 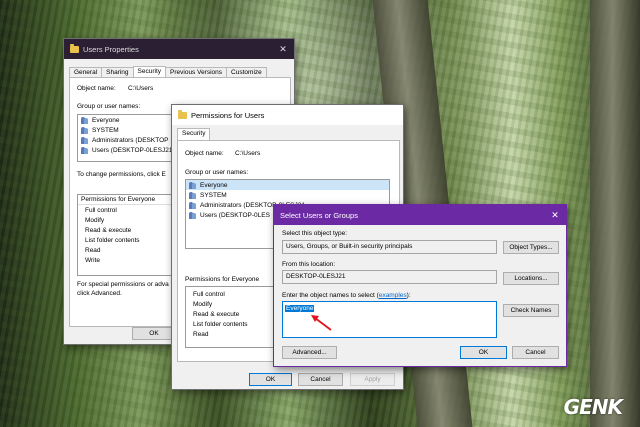 I want to click on check-names-button: Check Names, so click(x=531, y=310).